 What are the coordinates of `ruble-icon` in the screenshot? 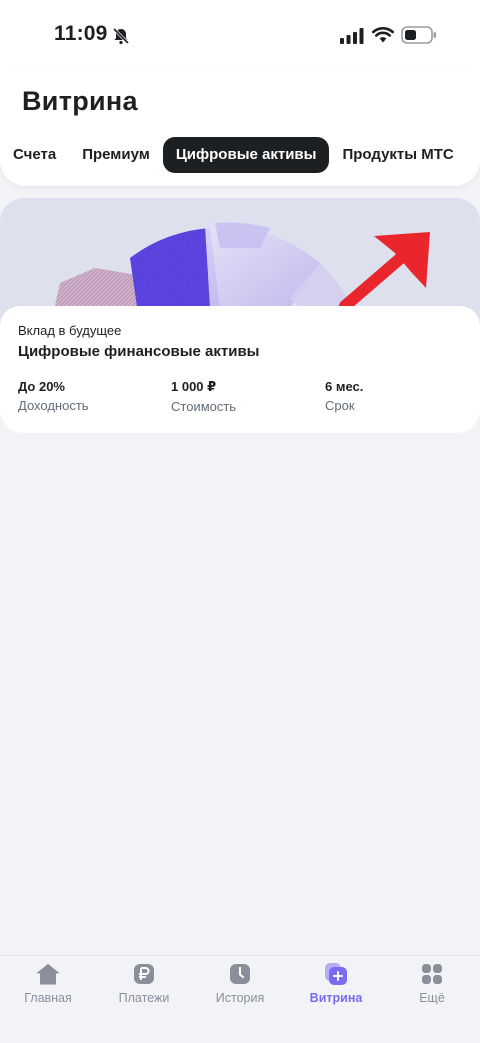 It's located at (144, 974).